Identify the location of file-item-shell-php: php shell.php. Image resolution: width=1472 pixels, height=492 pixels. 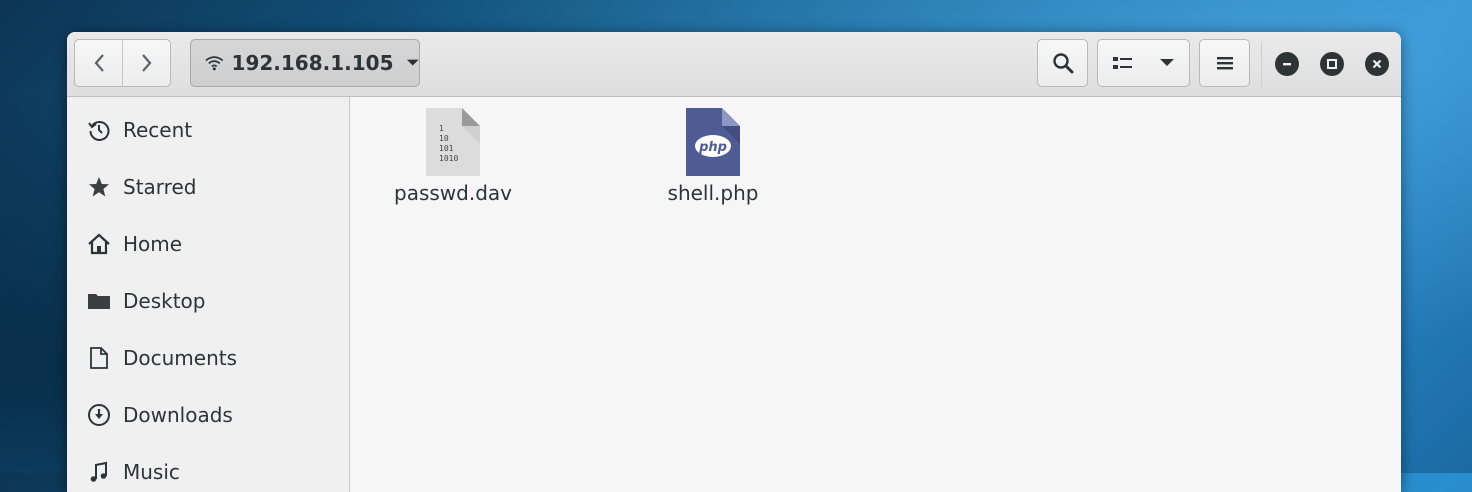
(713, 160).